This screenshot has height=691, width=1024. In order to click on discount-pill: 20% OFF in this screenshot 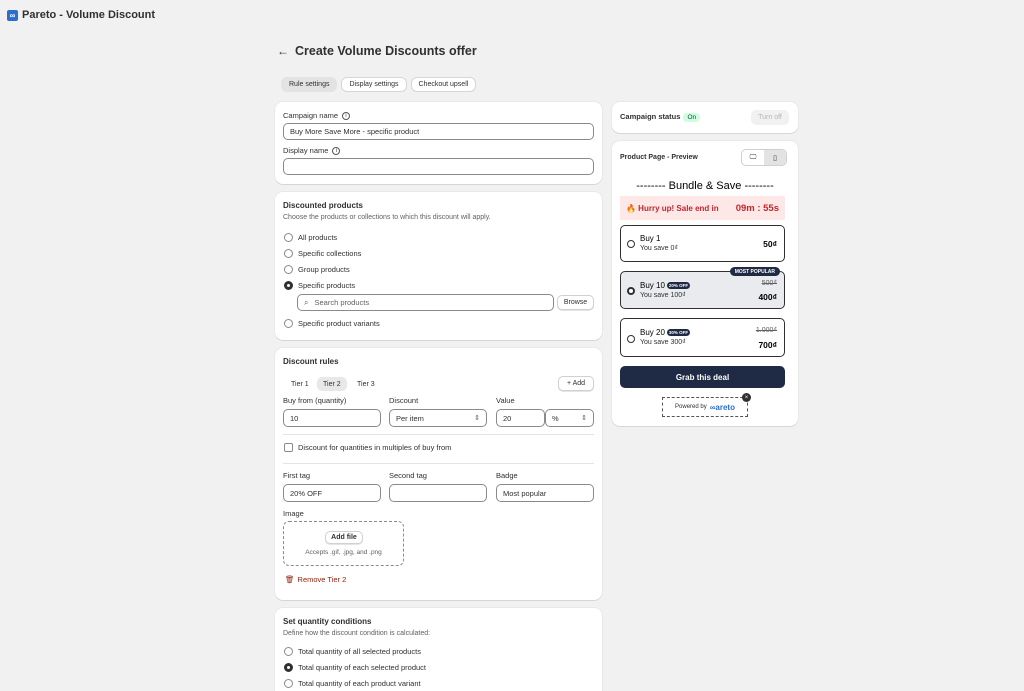, I will do `click(678, 286)`.